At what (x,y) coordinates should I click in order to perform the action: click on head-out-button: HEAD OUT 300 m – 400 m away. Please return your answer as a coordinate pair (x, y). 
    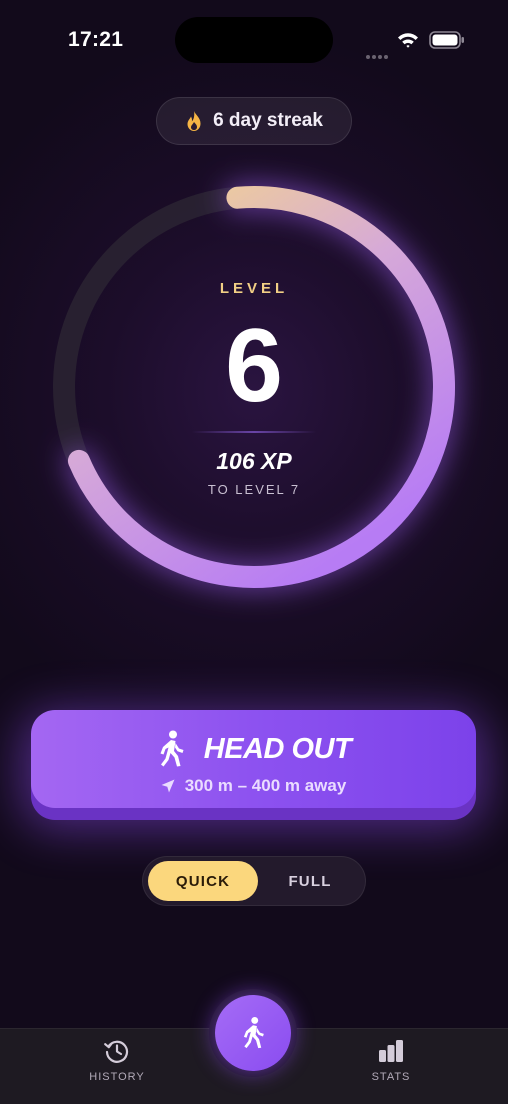
    Looking at the image, I should click on (253, 759).